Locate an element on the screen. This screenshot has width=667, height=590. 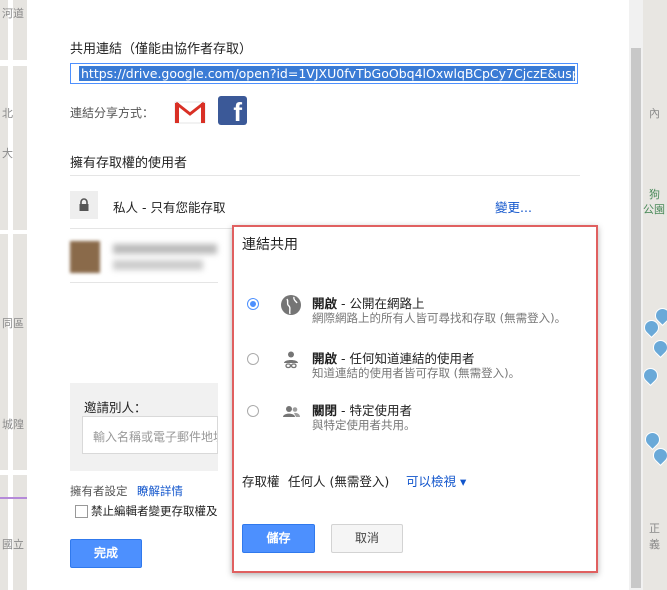
option-state: 關閉 is located at coordinates (325, 410).